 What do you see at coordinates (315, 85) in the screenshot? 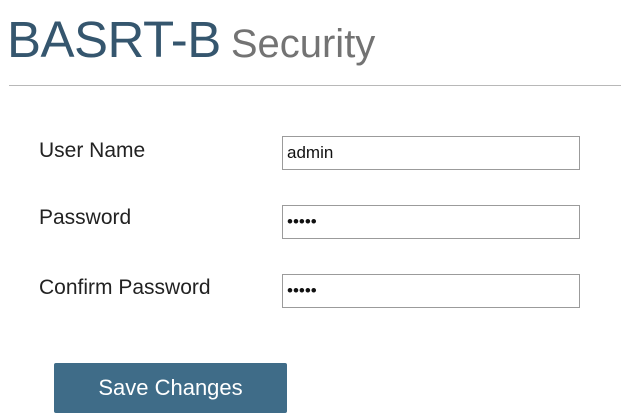
I see `header-divider` at bounding box center [315, 85].